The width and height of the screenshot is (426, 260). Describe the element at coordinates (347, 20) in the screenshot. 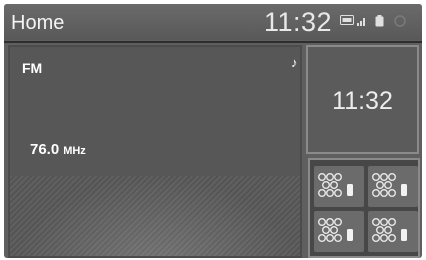

I see `bluetooth-icon` at that location.